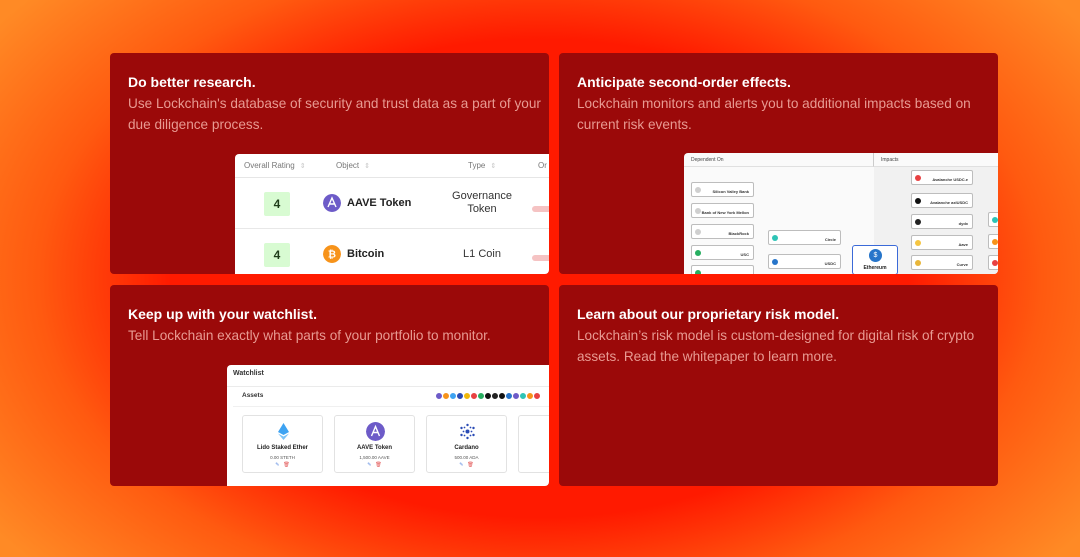  I want to click on bitcoin-icon: ₿, so click(332, 254).